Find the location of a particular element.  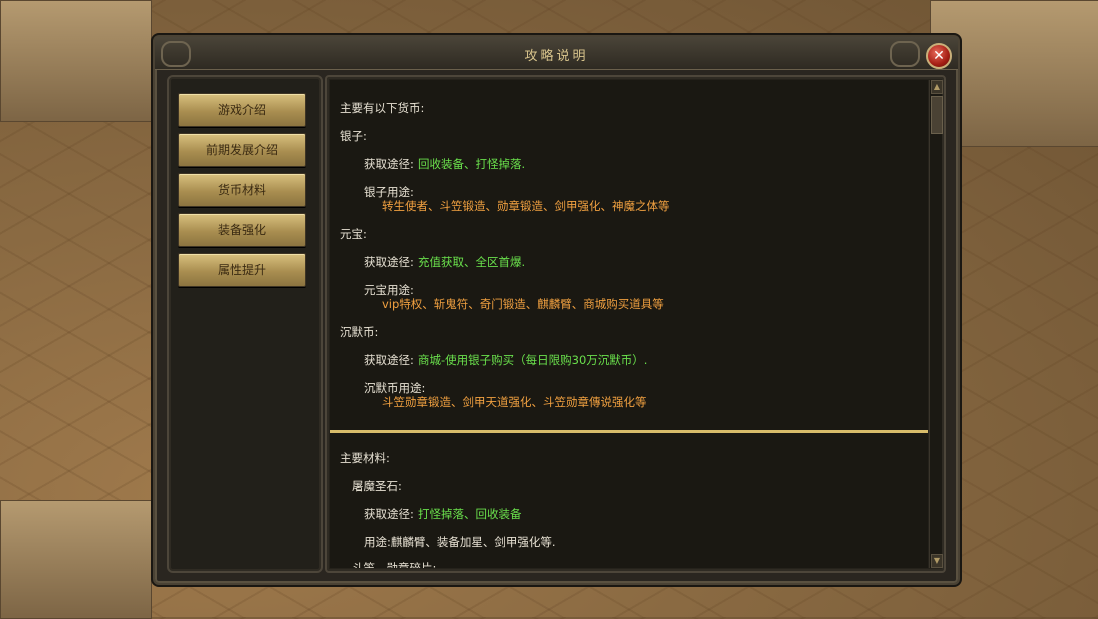

close-button: ✕ is located at coordinates (939, 56).